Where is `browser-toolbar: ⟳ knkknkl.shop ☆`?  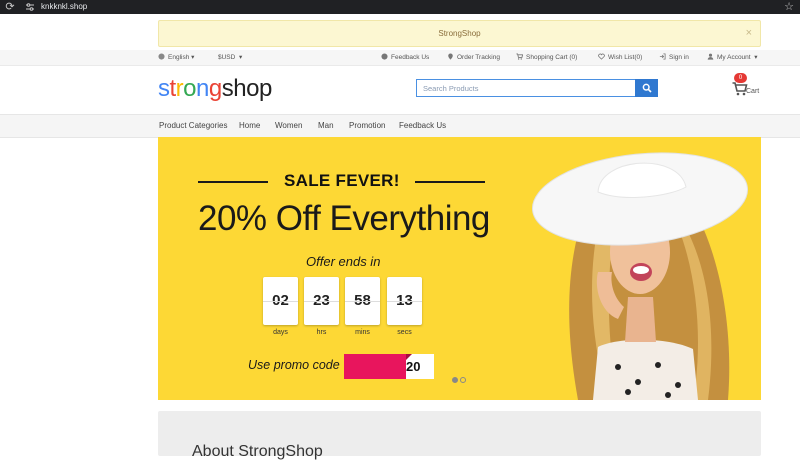
browser-toolbar: ⟳ knkknkl.shop ☆ is located at coordinates (400, 7).